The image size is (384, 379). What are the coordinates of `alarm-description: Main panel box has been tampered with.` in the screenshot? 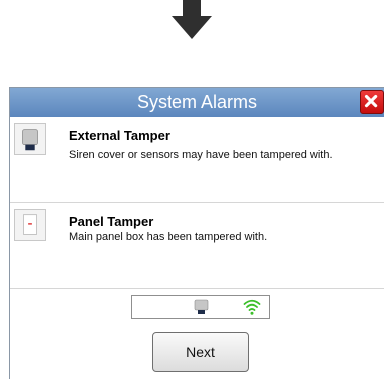 It's located at (168, 237).